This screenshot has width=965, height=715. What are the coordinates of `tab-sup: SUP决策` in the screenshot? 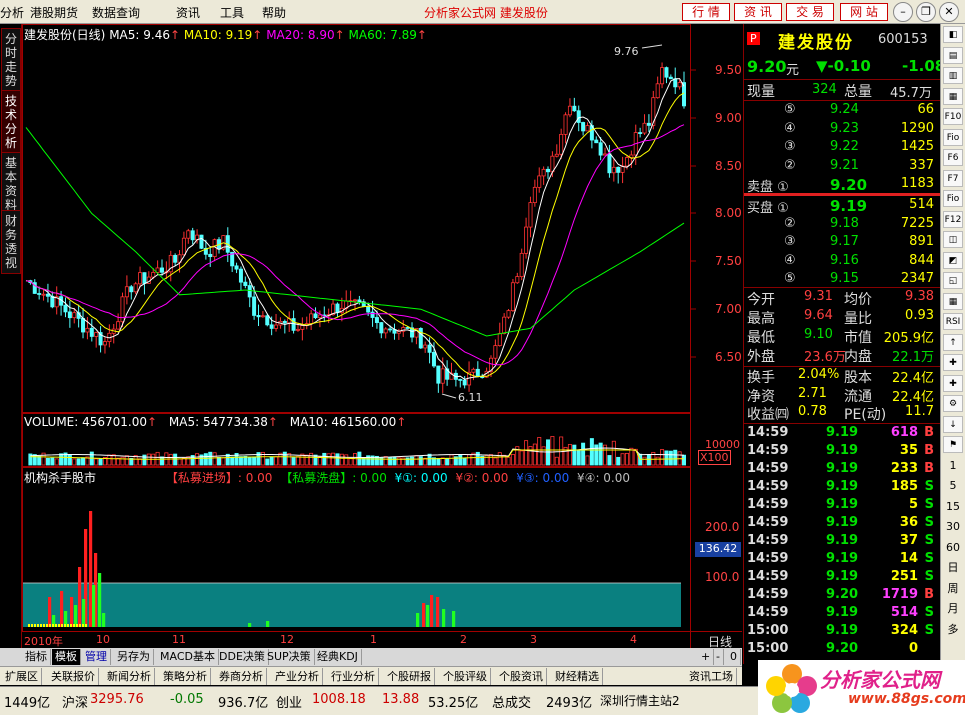 It's located at (289, 657).